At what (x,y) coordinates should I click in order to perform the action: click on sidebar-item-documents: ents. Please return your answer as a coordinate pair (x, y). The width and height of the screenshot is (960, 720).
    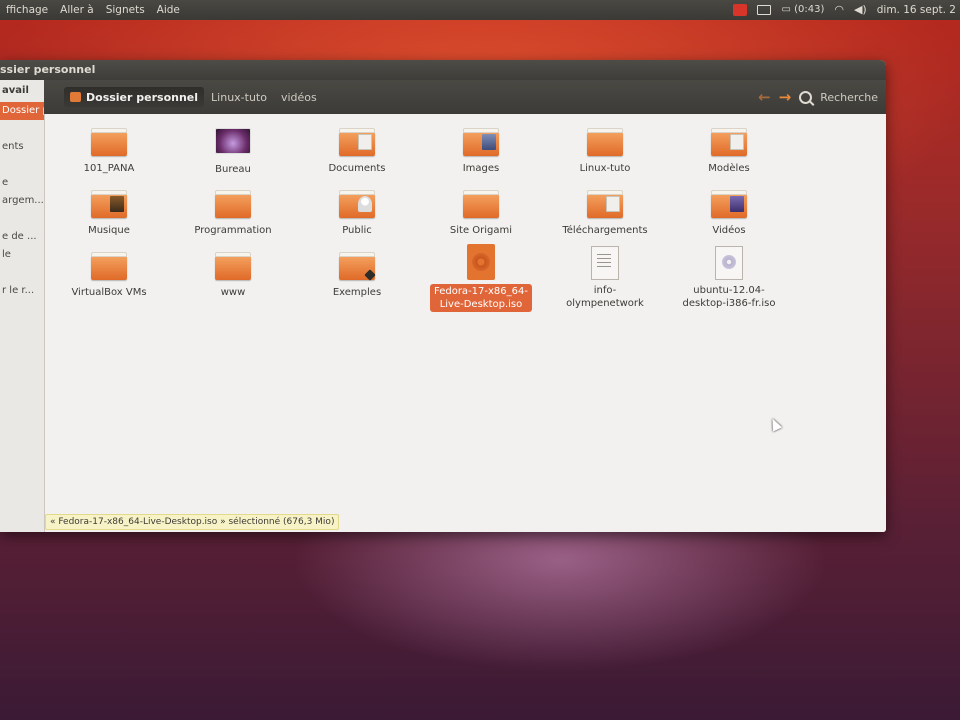
    Looking at the image, I should click on (22, 147).